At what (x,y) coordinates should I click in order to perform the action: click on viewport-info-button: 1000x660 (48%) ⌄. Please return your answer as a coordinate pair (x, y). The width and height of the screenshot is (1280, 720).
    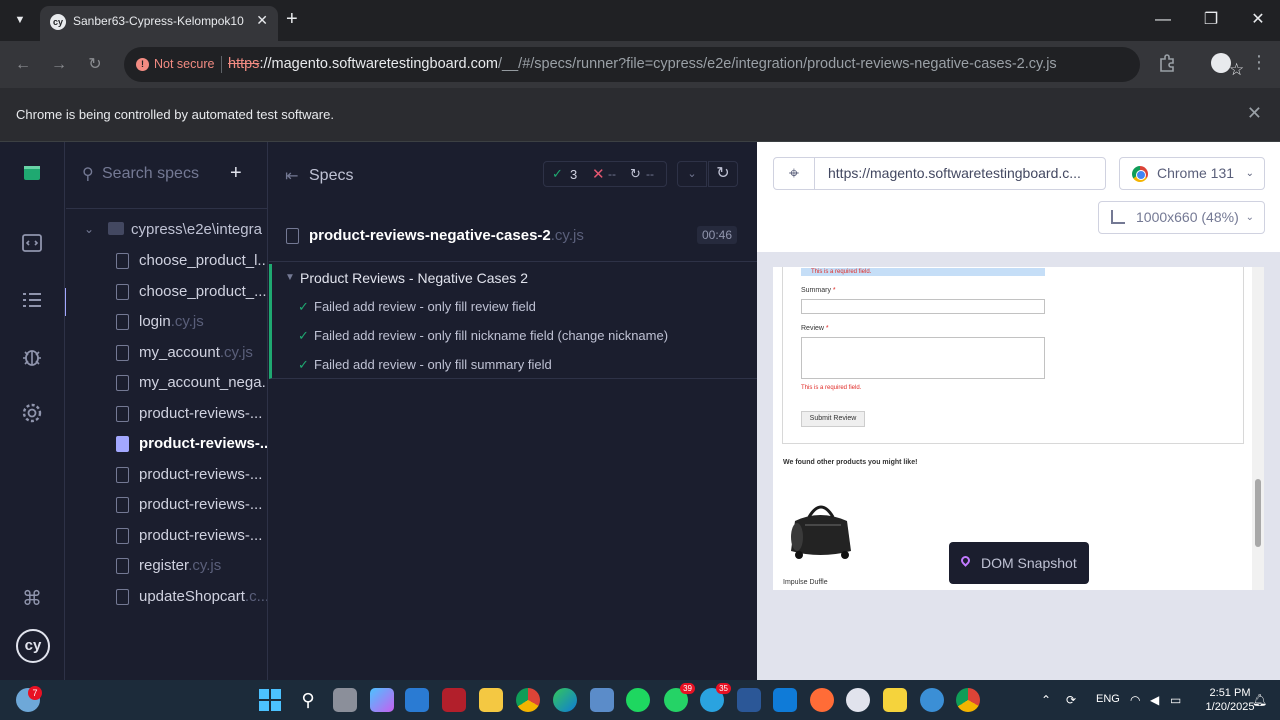
    Looking at the image, I should click on (1181, 217).